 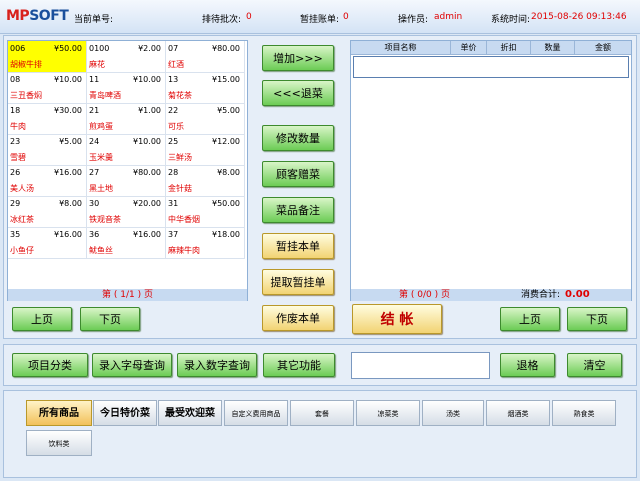 What do you see at coordinates (597, 319) in the screenshot?
I see `order-next-page-button: 下页` at bounding box center [597, 319].